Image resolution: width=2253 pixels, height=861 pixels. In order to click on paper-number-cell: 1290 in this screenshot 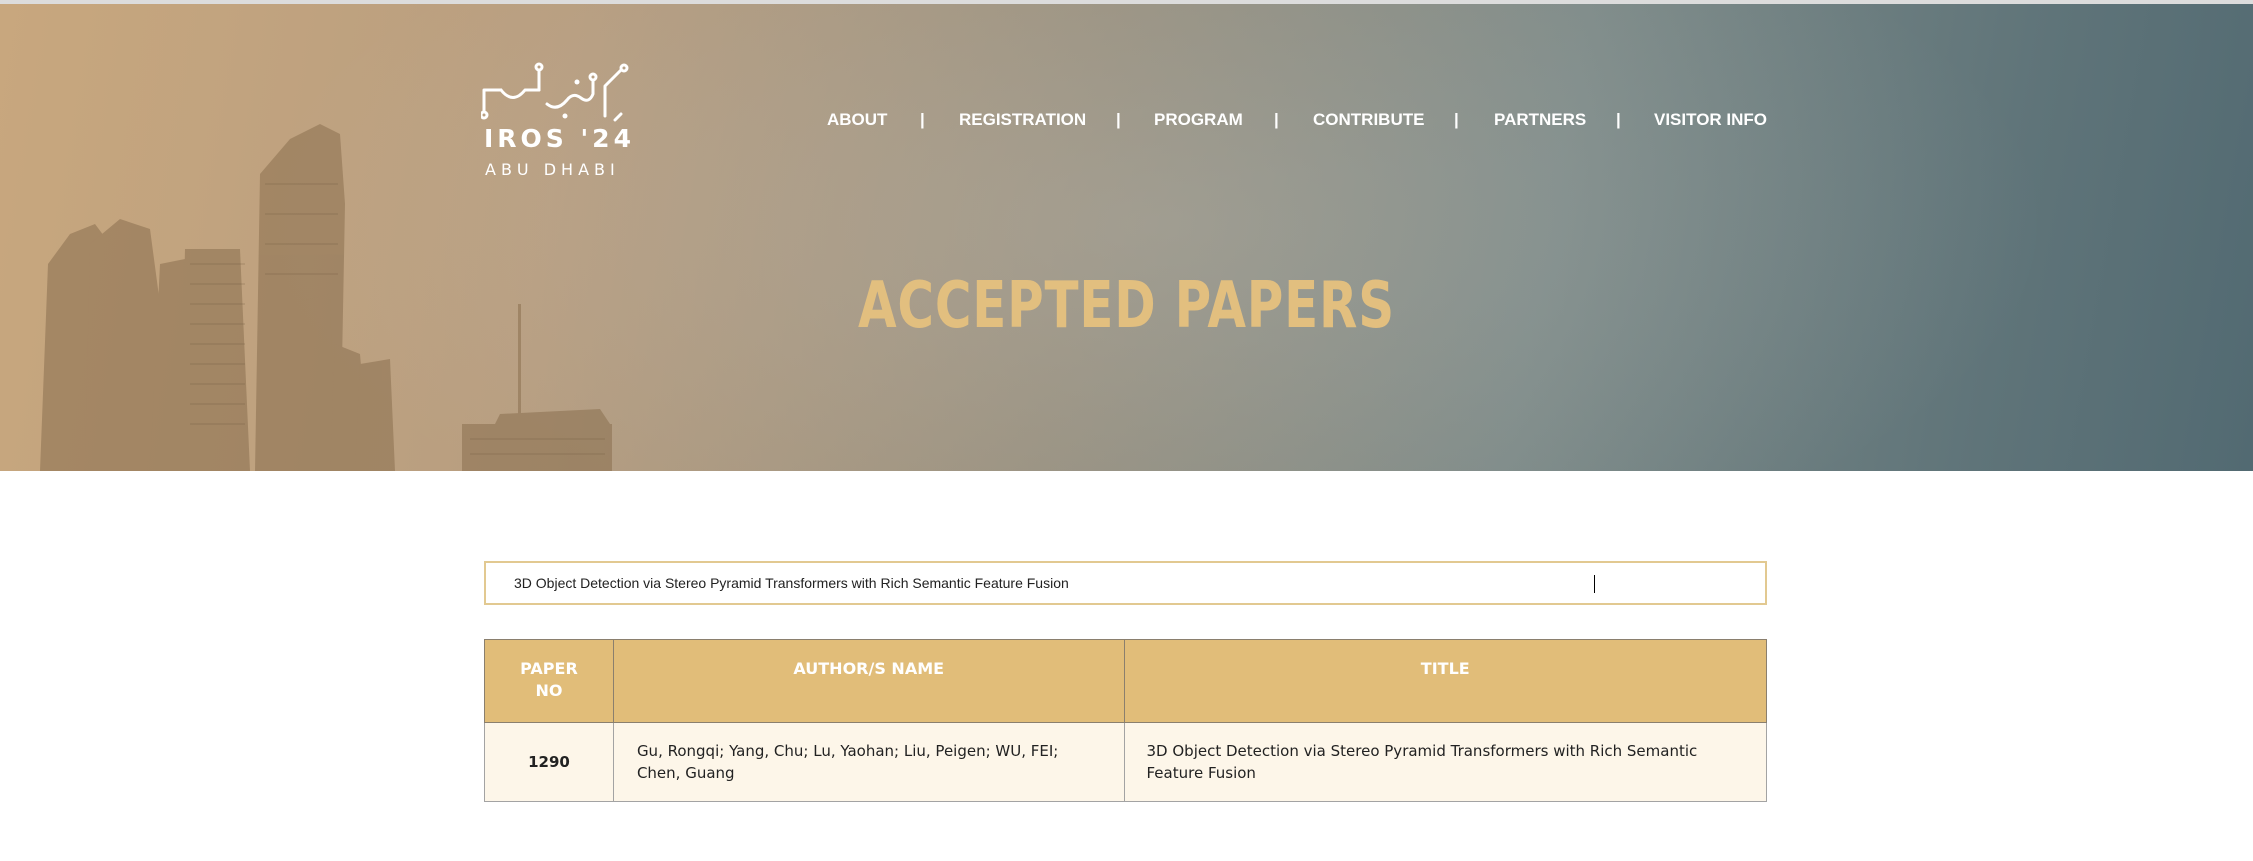, I will do `click(549, 762)`.